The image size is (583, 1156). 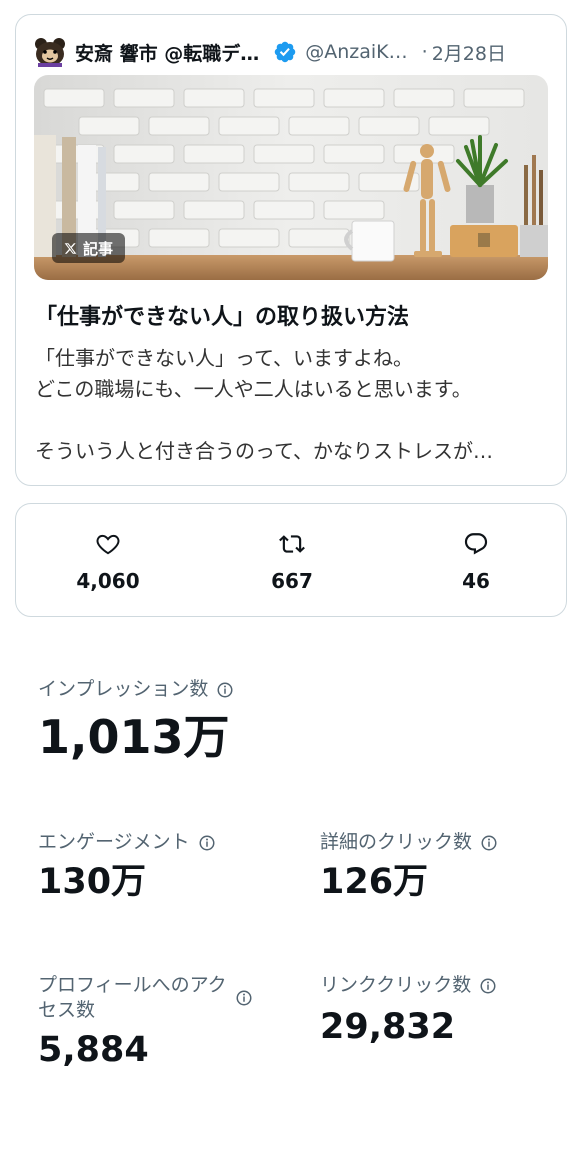 I want to click on reposts-stat: 667, so click(x=292, y=560).